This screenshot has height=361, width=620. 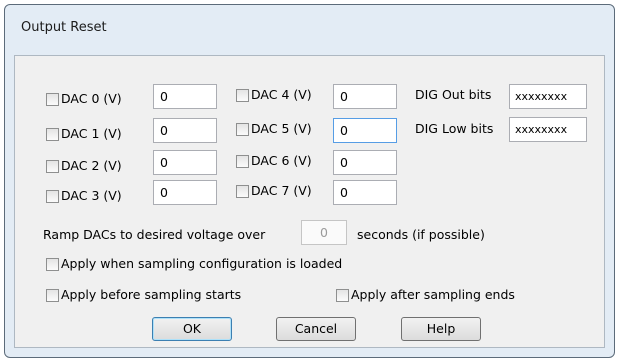 I want to click on dac7-input: 0, so click(x=365, y=192).